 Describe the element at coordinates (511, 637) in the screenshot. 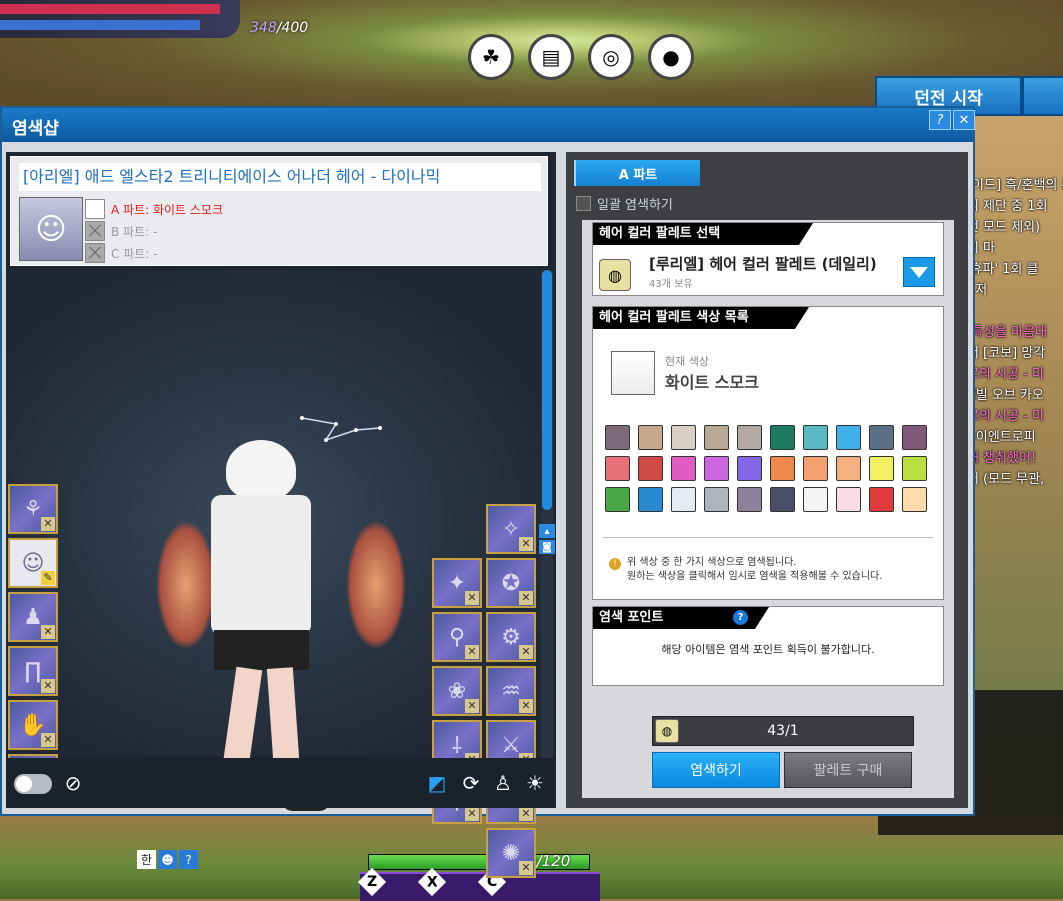

I see `accessory-slot-8: ⚙ ✕` at that location.